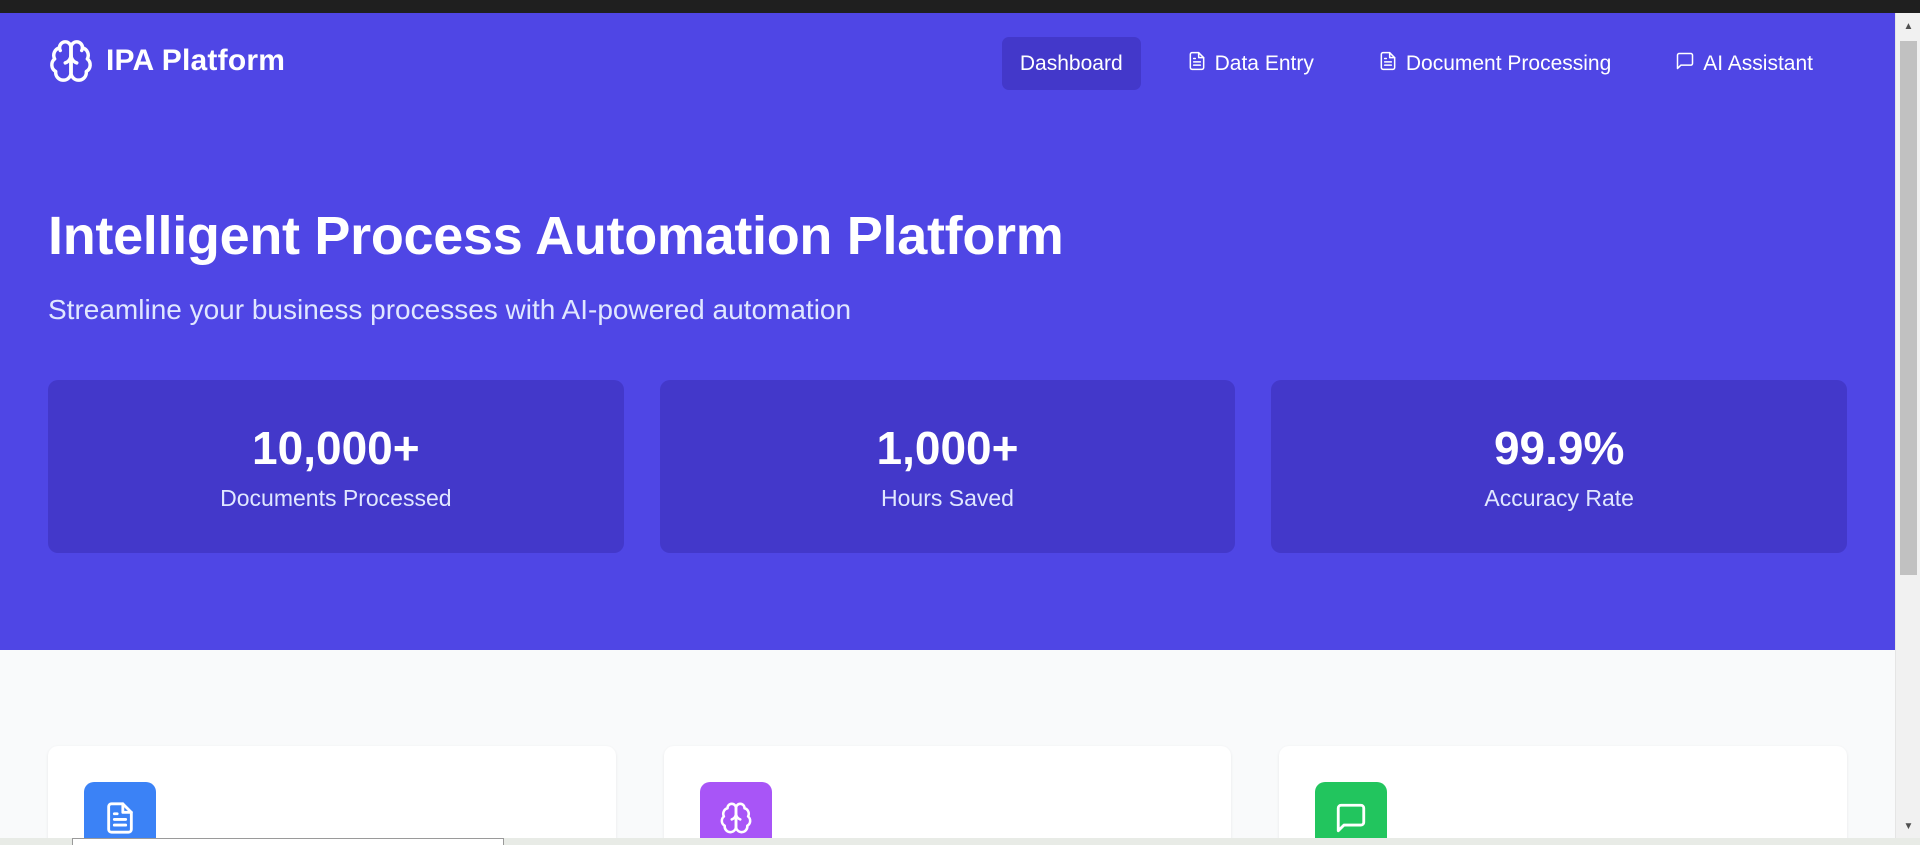 The height and width of the screenshot is (845, 1920). What do you see at coordinates (960, 6) in the screenshot?
I see `browser-top-strip` at bounding box center [960, 6].